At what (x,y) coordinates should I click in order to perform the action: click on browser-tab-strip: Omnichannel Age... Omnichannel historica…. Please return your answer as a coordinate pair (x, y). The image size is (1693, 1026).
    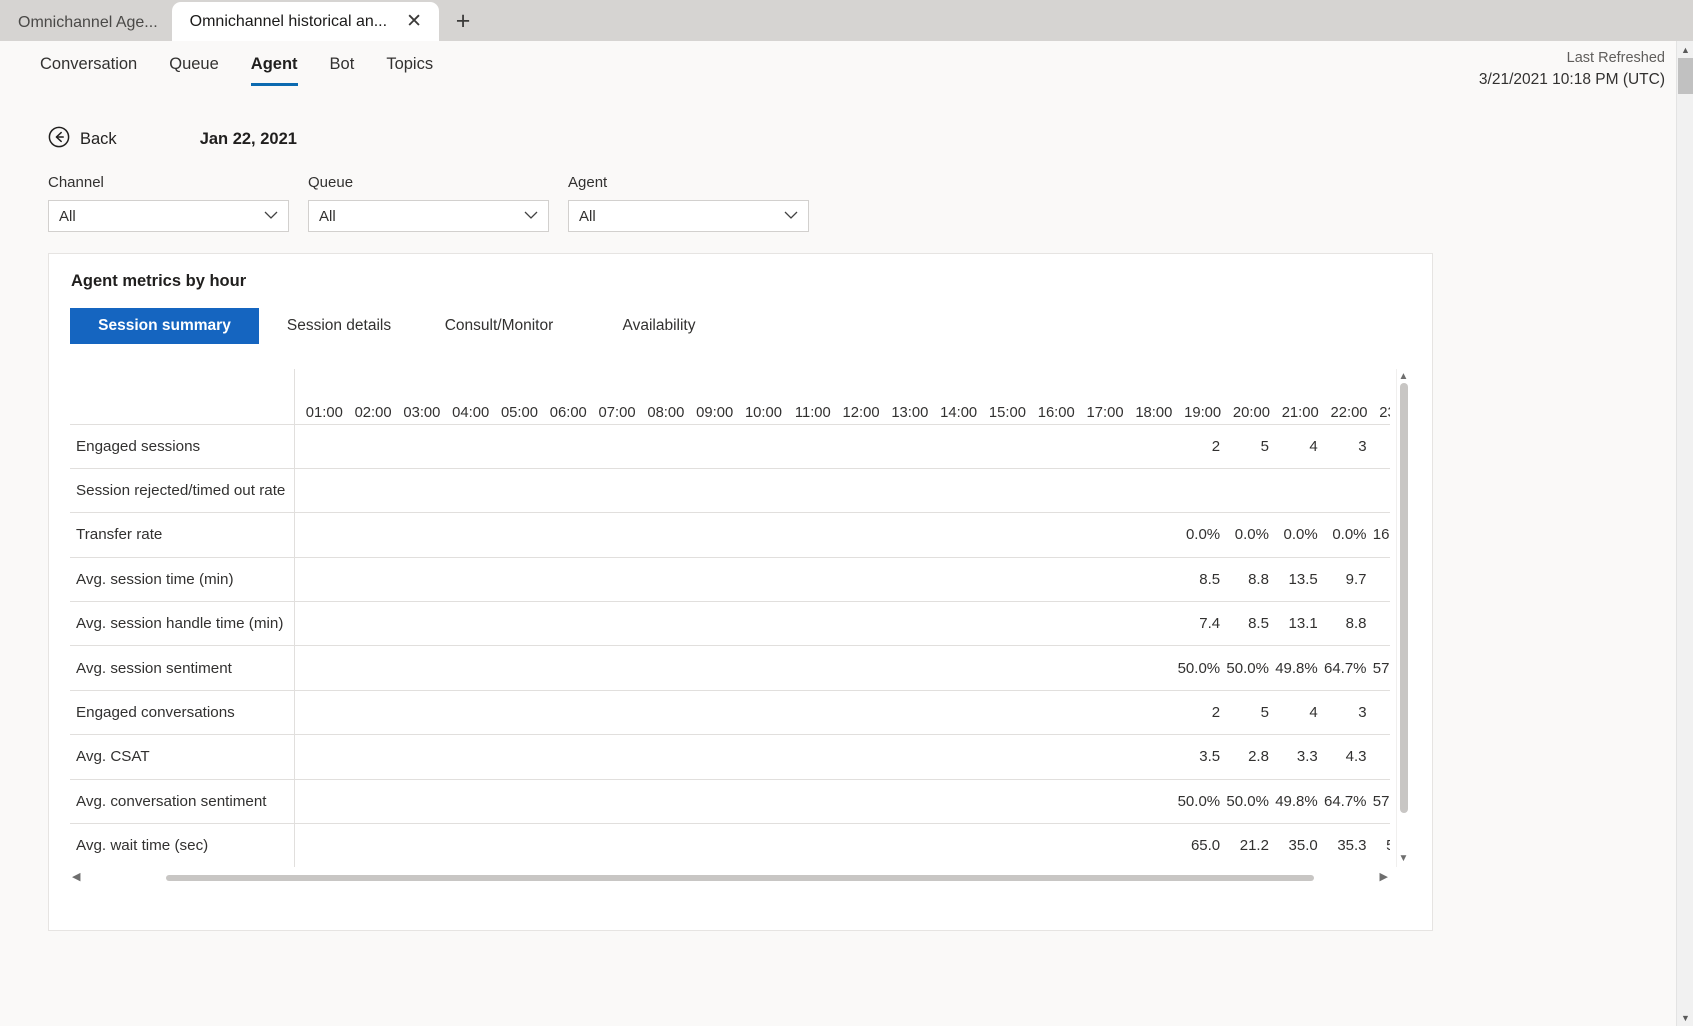
    Looking at the image, I should click on (846, 20).